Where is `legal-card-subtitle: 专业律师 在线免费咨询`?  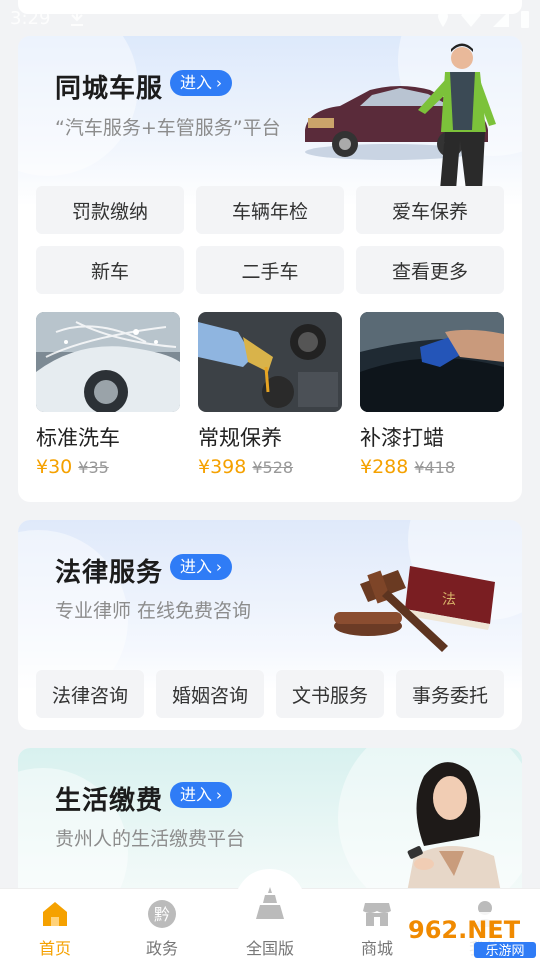 legal-card-subtitle: 专业律师 在线免费咨询 is located at coordinates (153, 611).